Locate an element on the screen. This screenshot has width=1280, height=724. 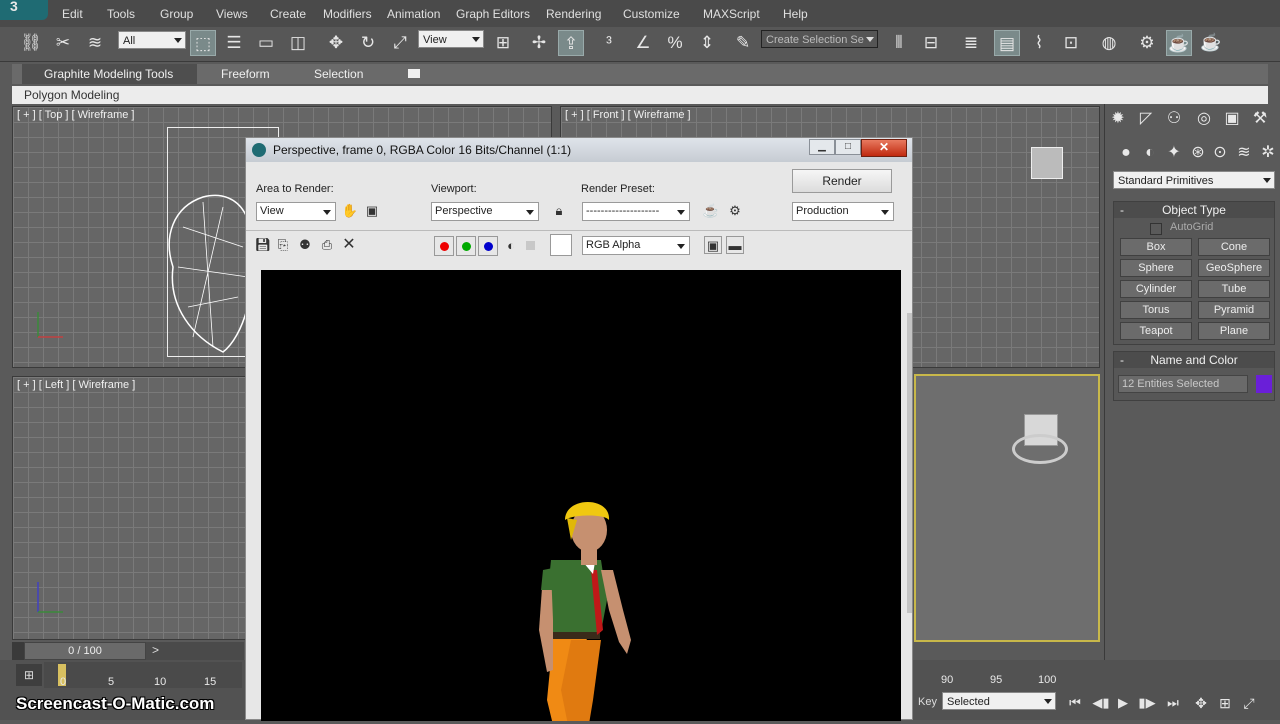
production-dropdown: Production is located at coordinates (843, 211).